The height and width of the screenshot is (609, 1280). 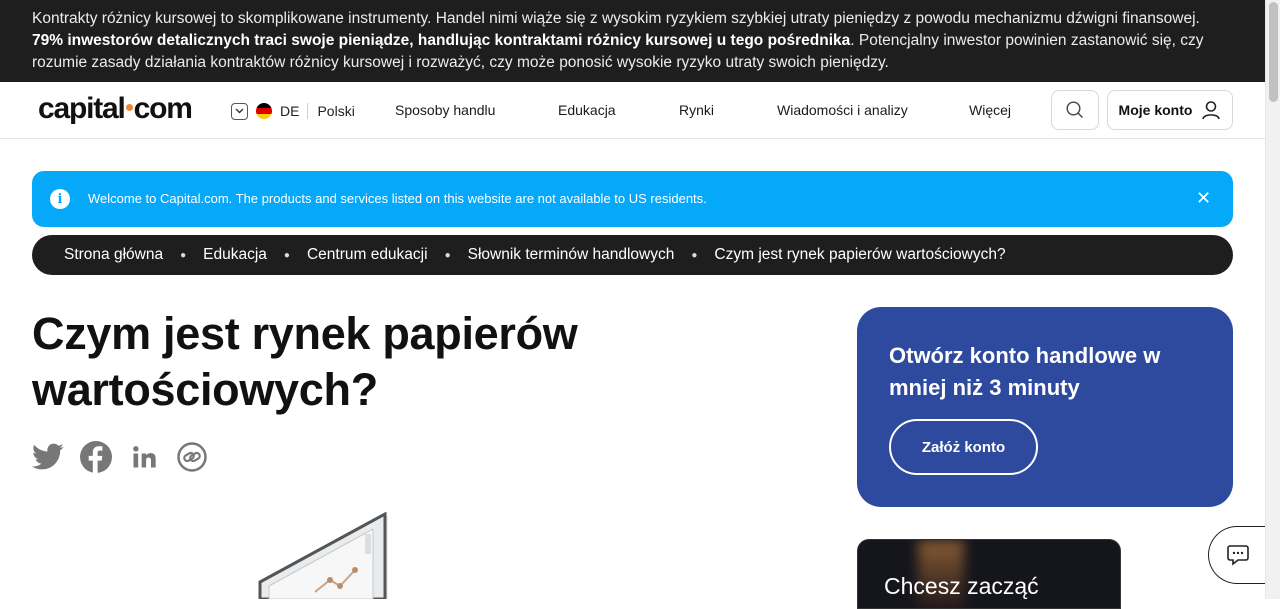 What do you see at coordinates (305, 361) in the screenshot?
I see `page-title: Czym jest rynek papierów wartościowych?` at bounding box center [305, 361].